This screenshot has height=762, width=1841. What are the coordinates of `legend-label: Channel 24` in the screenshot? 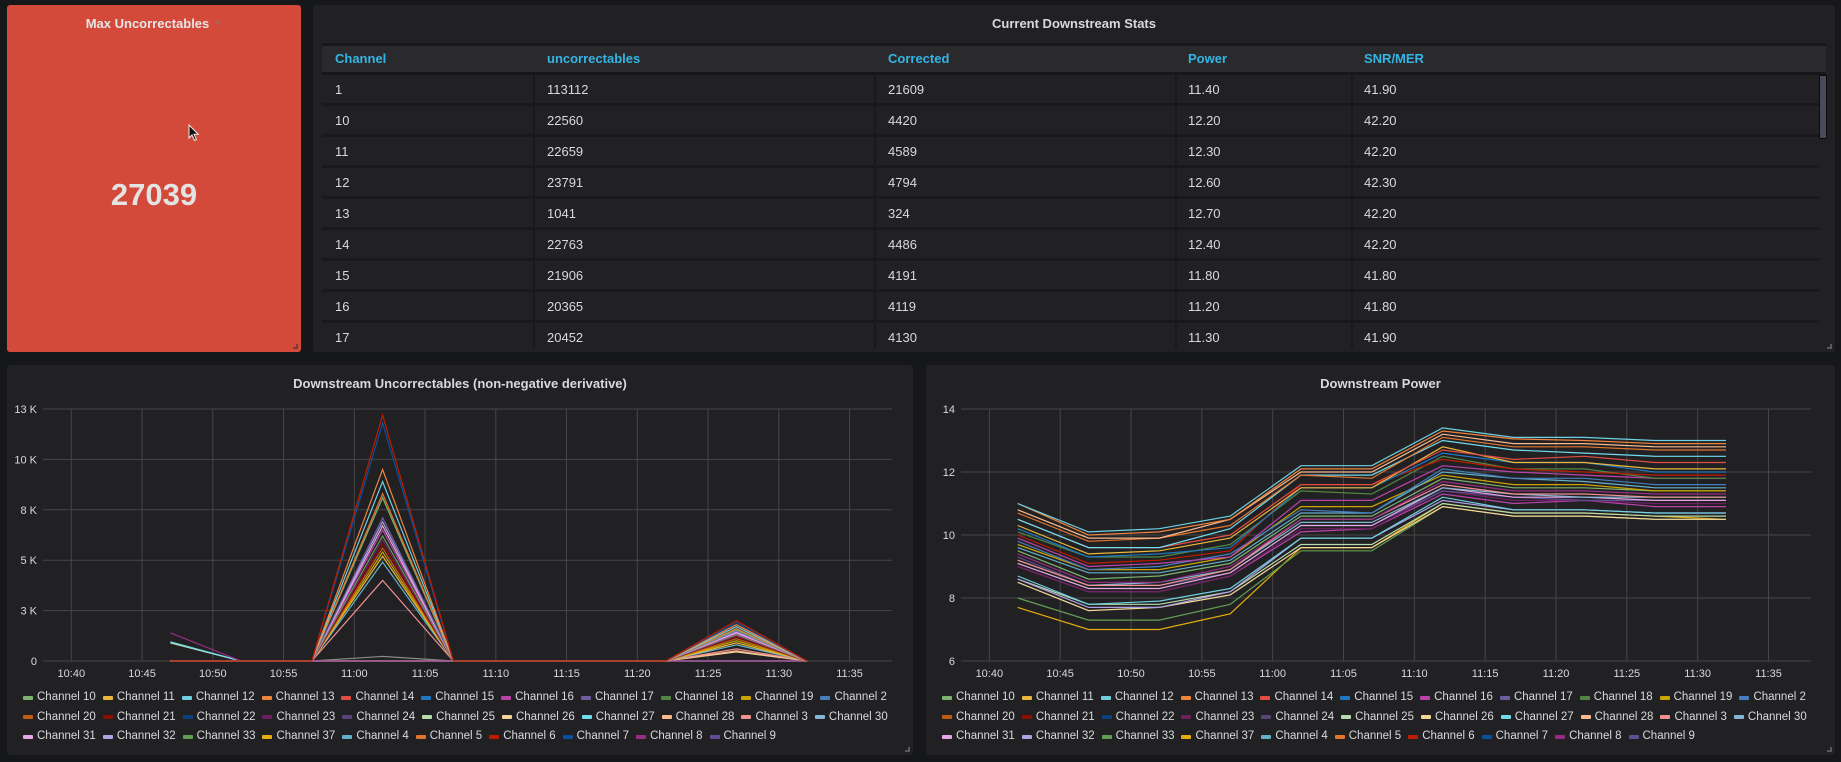 It's located at (386, 716).